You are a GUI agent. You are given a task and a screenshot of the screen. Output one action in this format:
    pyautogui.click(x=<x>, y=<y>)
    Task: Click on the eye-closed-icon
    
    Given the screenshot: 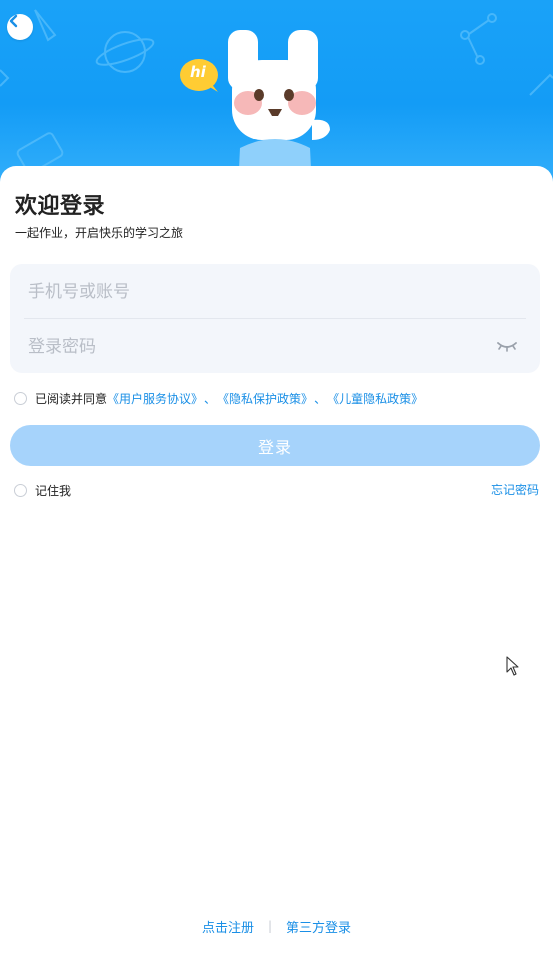 What is the action you would take?
    pyautogui.click(x=507, y=346)
    